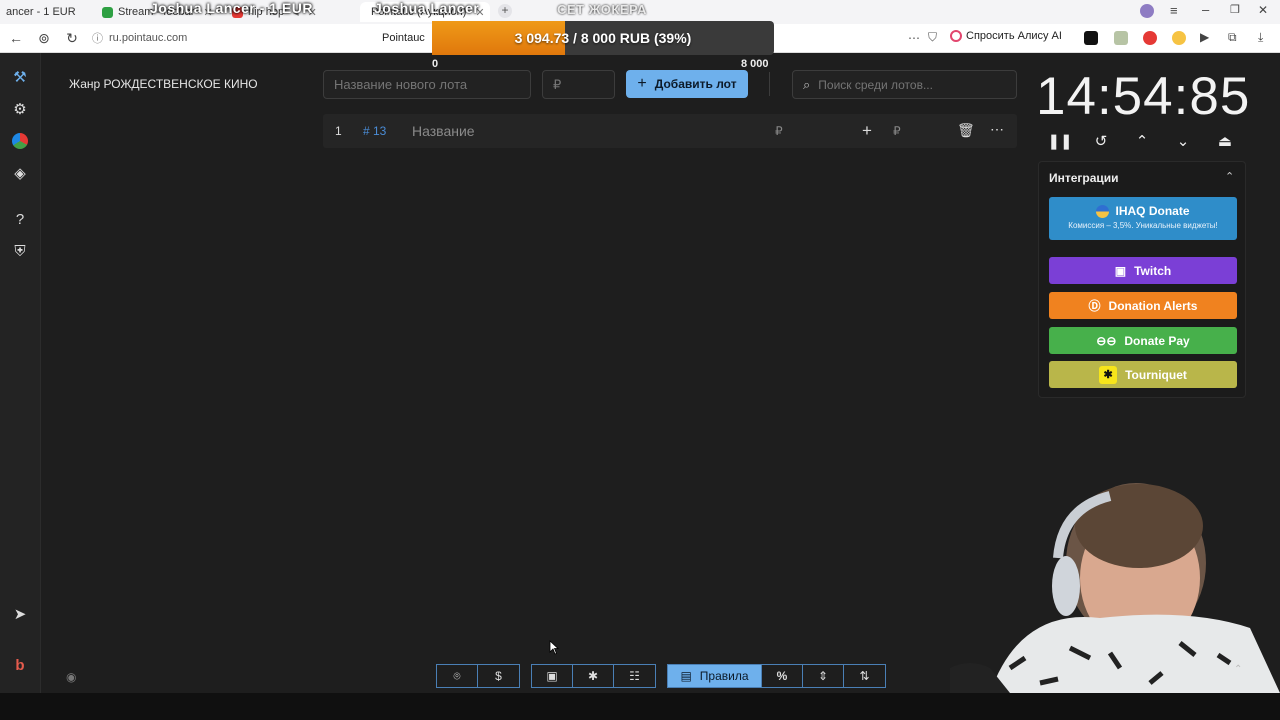 This screenshot has width=1280, height=720. Describe the element at coordinates (71, 677) in the screenshot. I see `eye-icon: ◉` at that location.